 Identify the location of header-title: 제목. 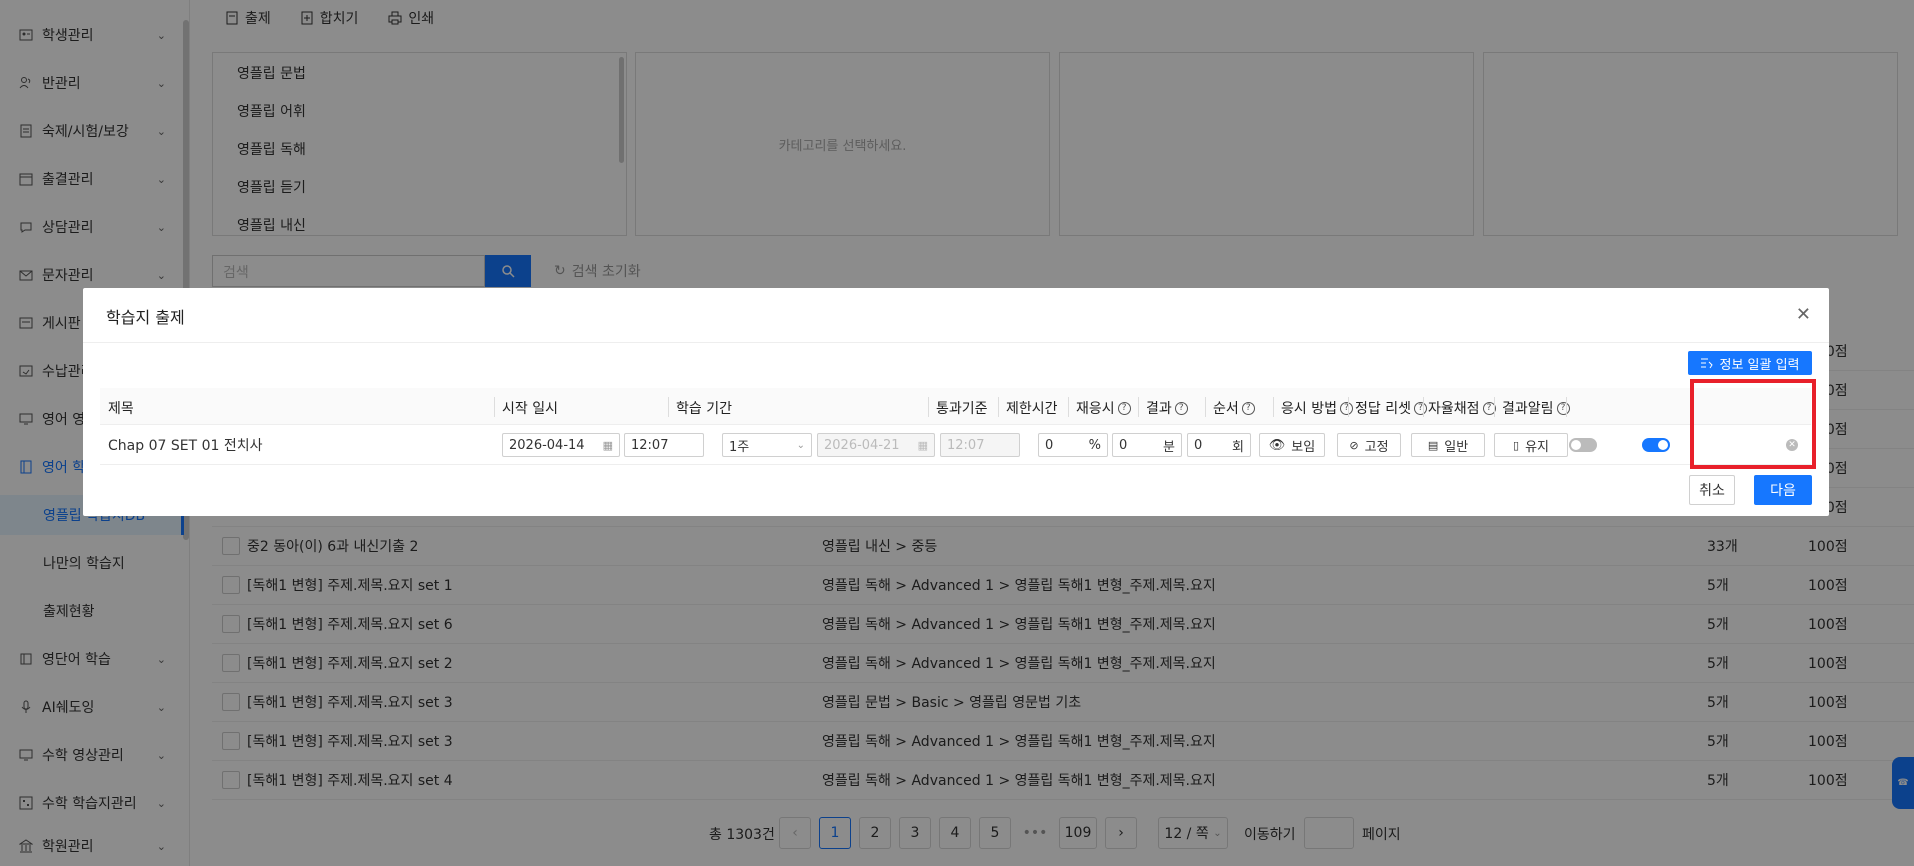
(121, 409).